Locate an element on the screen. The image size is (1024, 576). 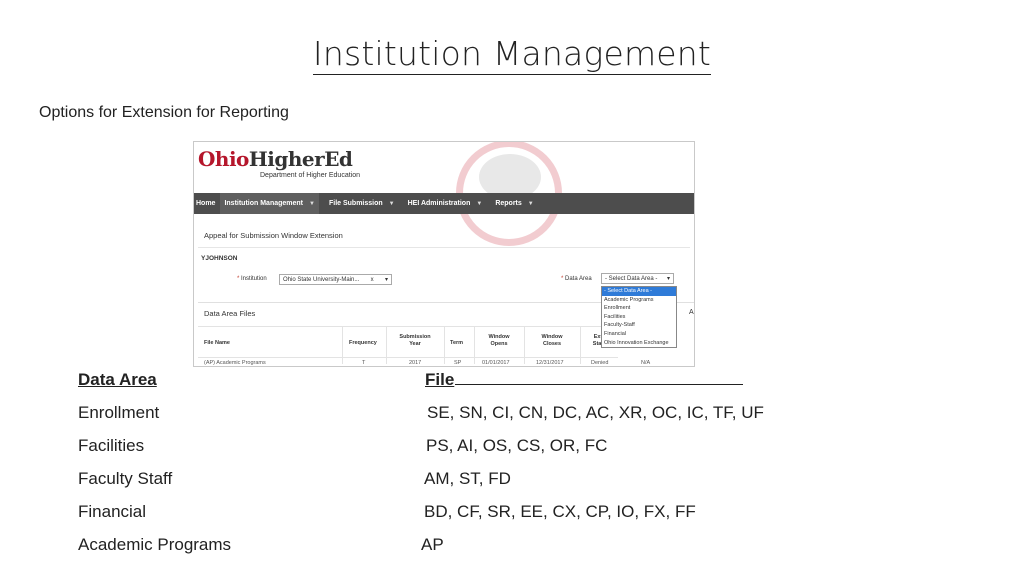
divider is located at coordinates (444, 247).